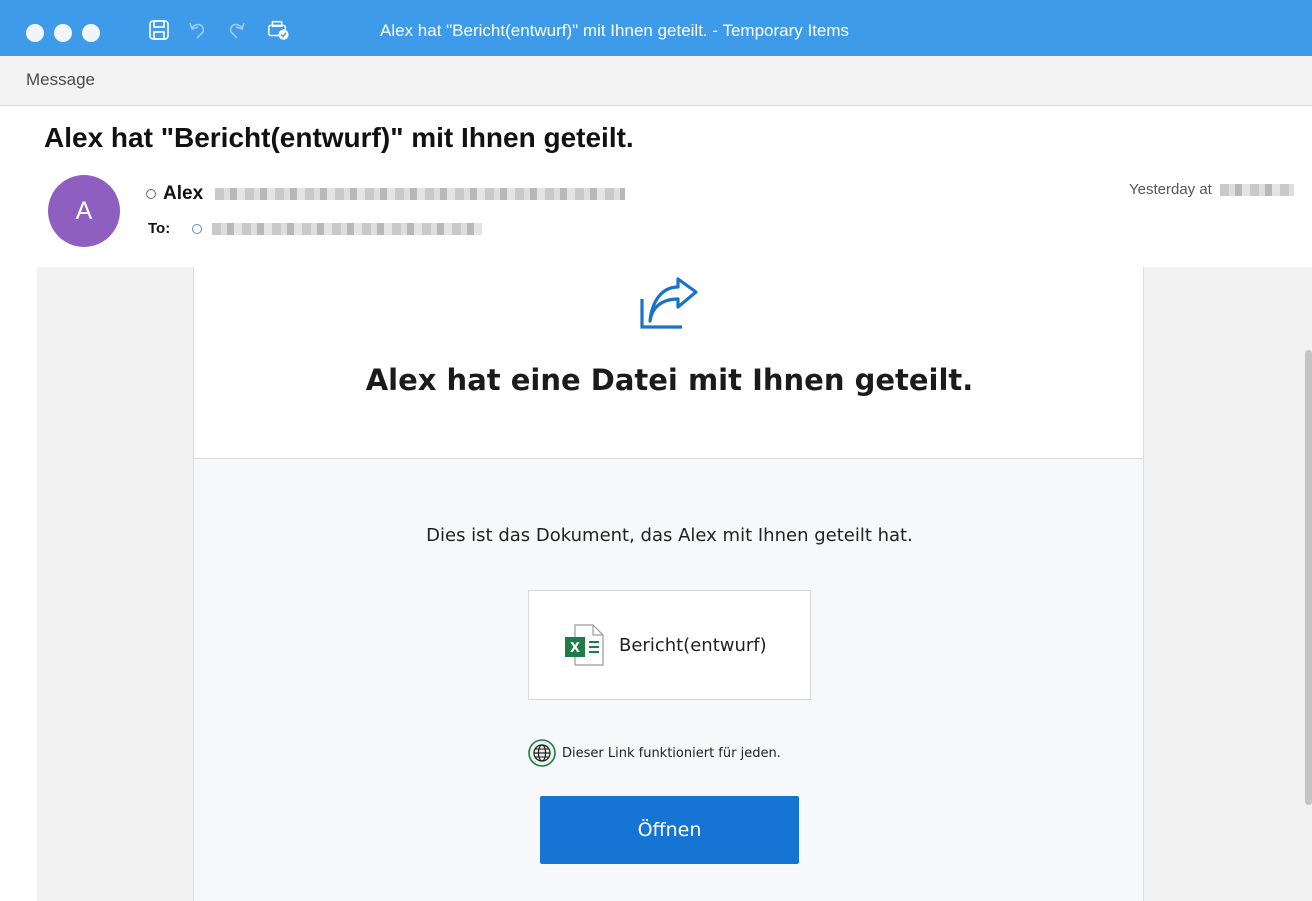 The image size is (1312, 901). I want to click on link-note-text: Dieser Link funktioniert für jeden., so click(671, 753).